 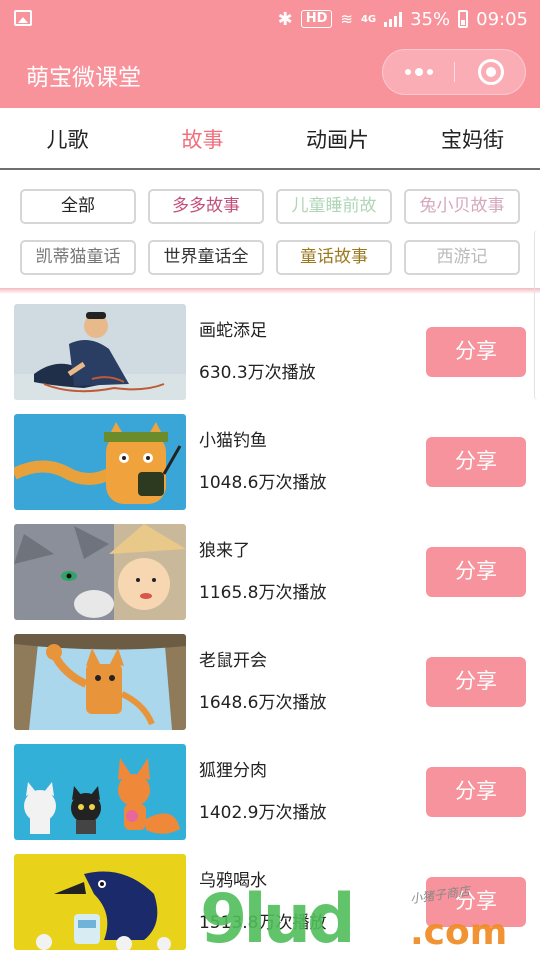 I want to click on filter-tag: 世界童话全, so click(x=206, y=257).